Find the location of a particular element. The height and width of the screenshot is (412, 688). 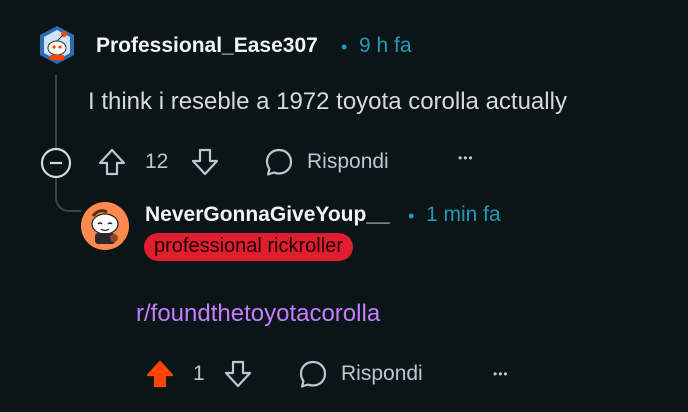

user-flair-badge: professional rickroller is located at coordinates (248, 247).